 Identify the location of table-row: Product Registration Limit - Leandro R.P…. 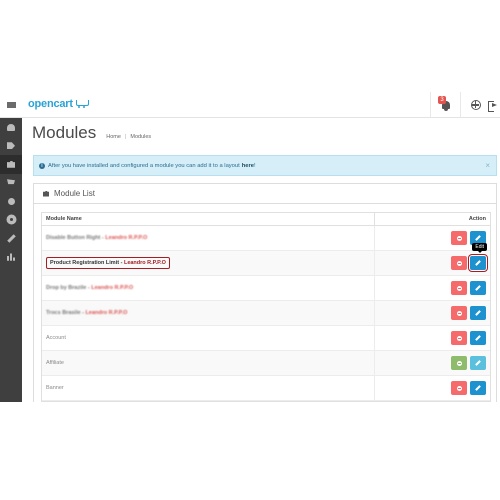
(266, 259).